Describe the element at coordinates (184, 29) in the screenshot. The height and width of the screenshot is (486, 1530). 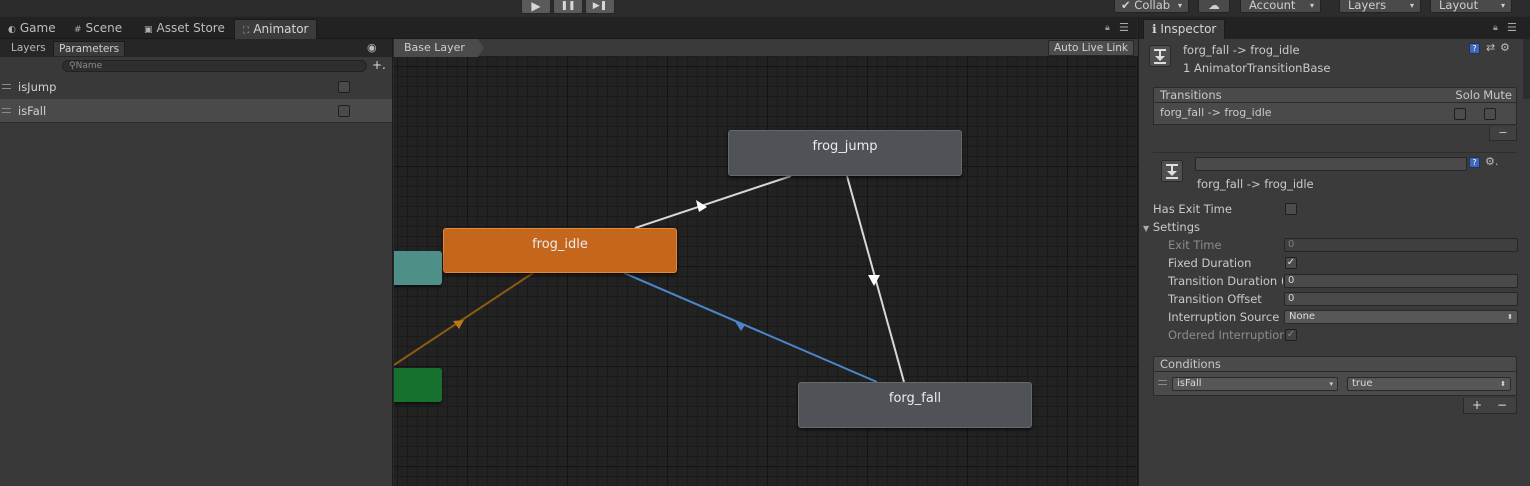
I see `tab-asset-store: ▣ Asset Store` at that location.